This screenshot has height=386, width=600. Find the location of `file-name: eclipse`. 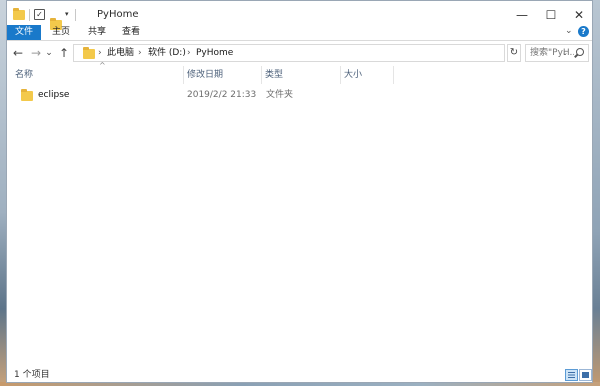

file-name: eclipse is located at coordinates (53, 95).